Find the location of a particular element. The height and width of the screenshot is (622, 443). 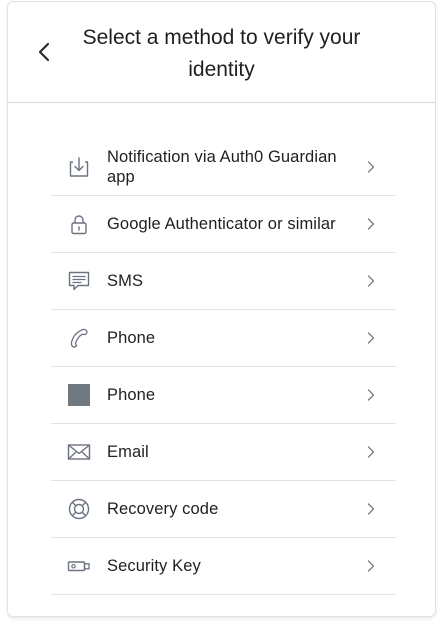

back-button is located at coordinates (44, 52).